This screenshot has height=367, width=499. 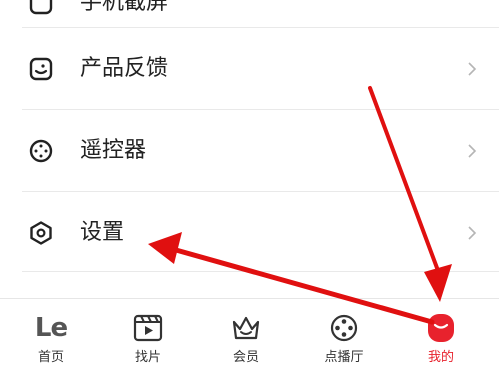 I want to click on tab-vip: 会员, so click(x=246, y=333).